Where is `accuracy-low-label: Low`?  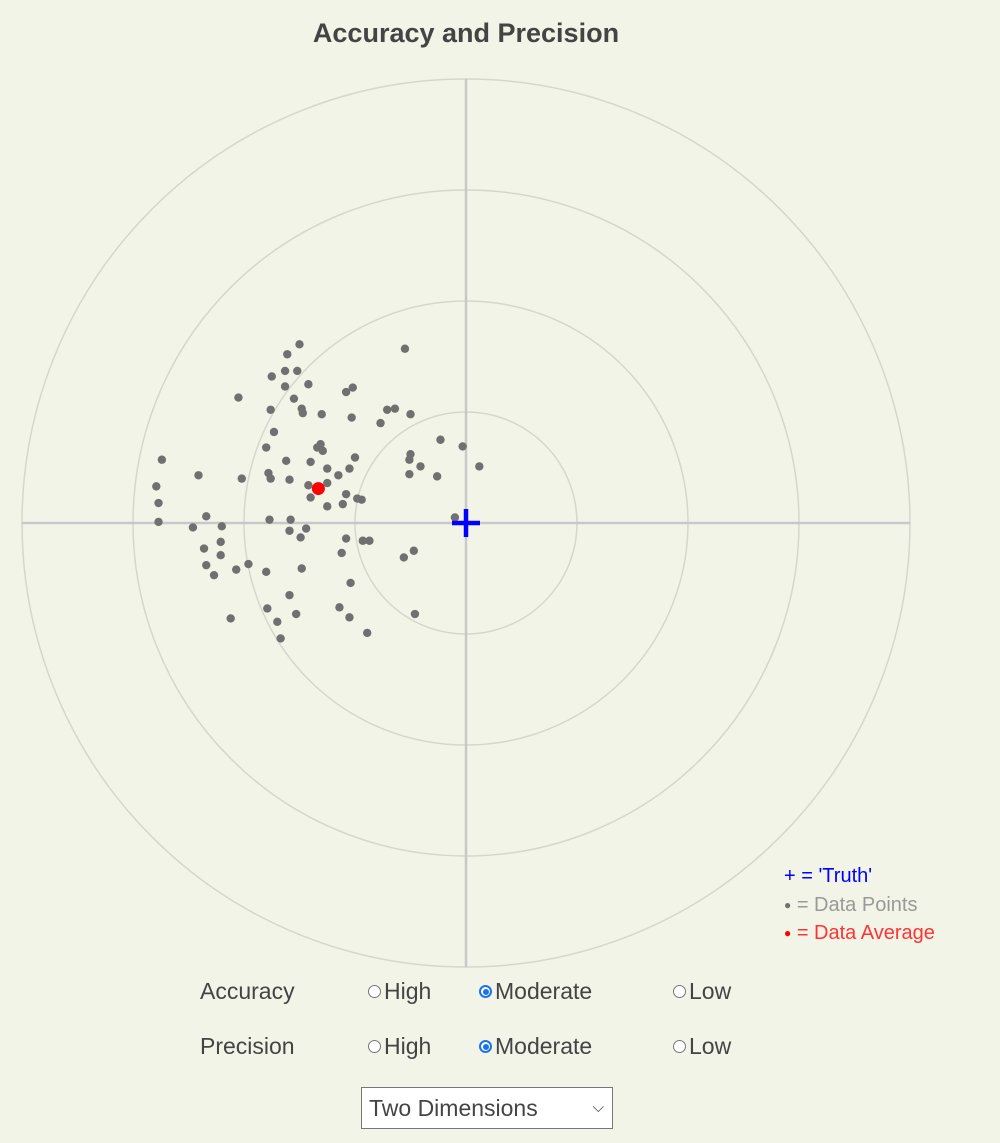
accuracy-low-label: Low is located at coordinates (710, 991).